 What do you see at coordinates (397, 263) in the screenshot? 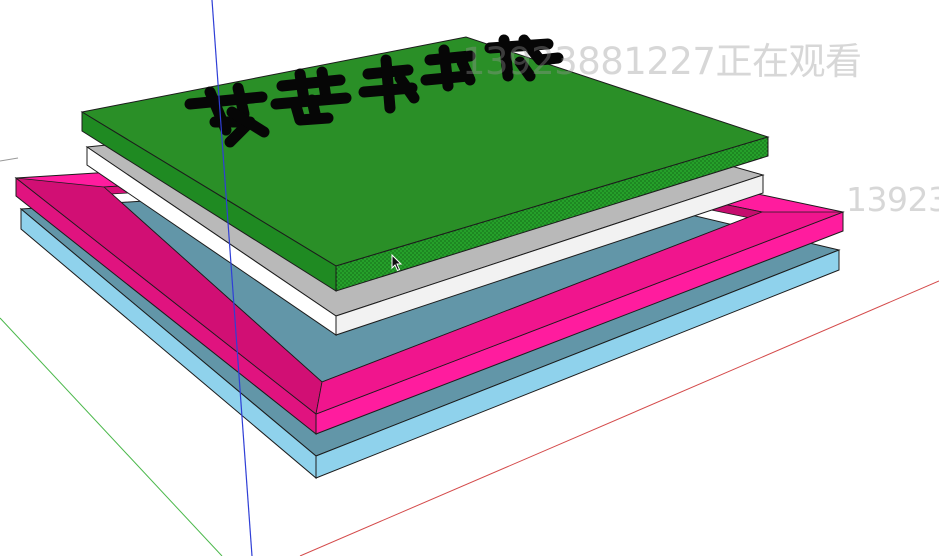
I see `arrow-cursor-icon` at bounding box center [397, 263].